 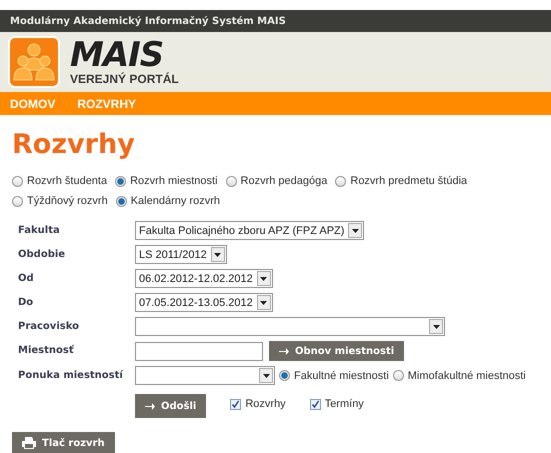 I want to click on dropdown: LS 2011/2012, so click(x=181, y=254).